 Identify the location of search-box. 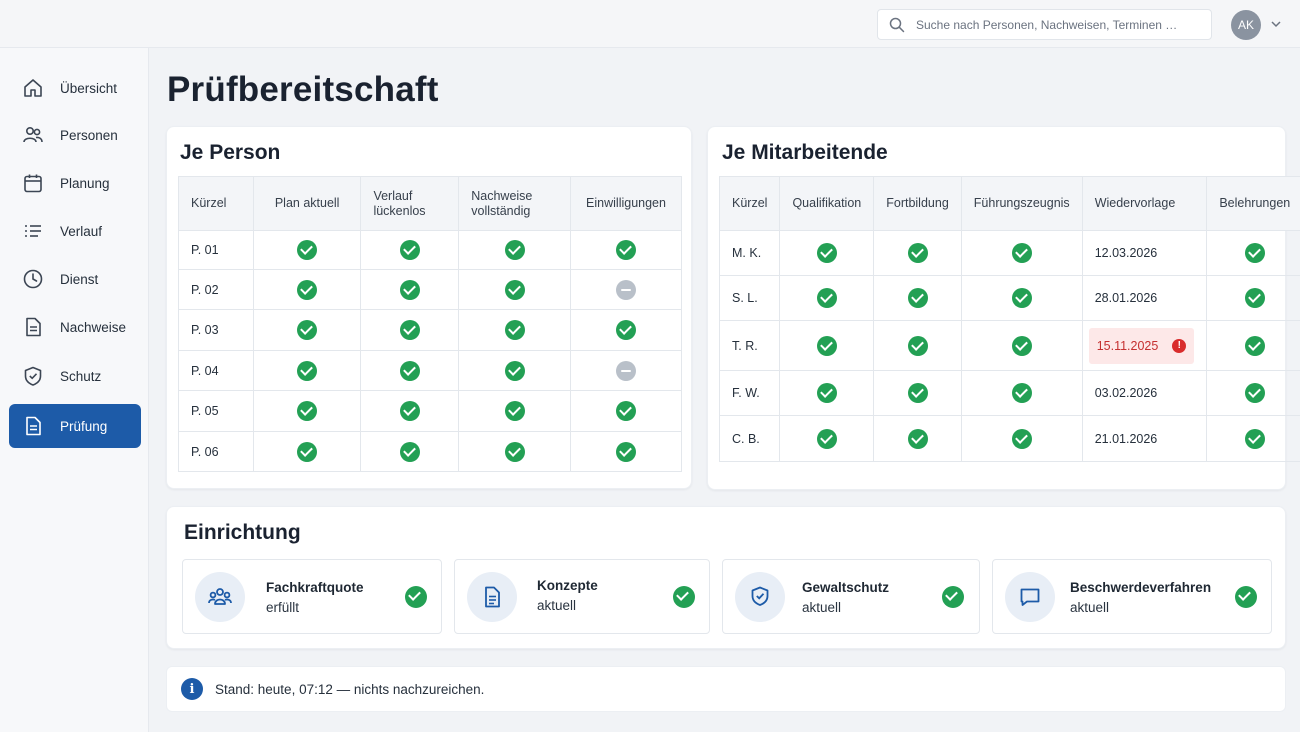
(1044, 24).